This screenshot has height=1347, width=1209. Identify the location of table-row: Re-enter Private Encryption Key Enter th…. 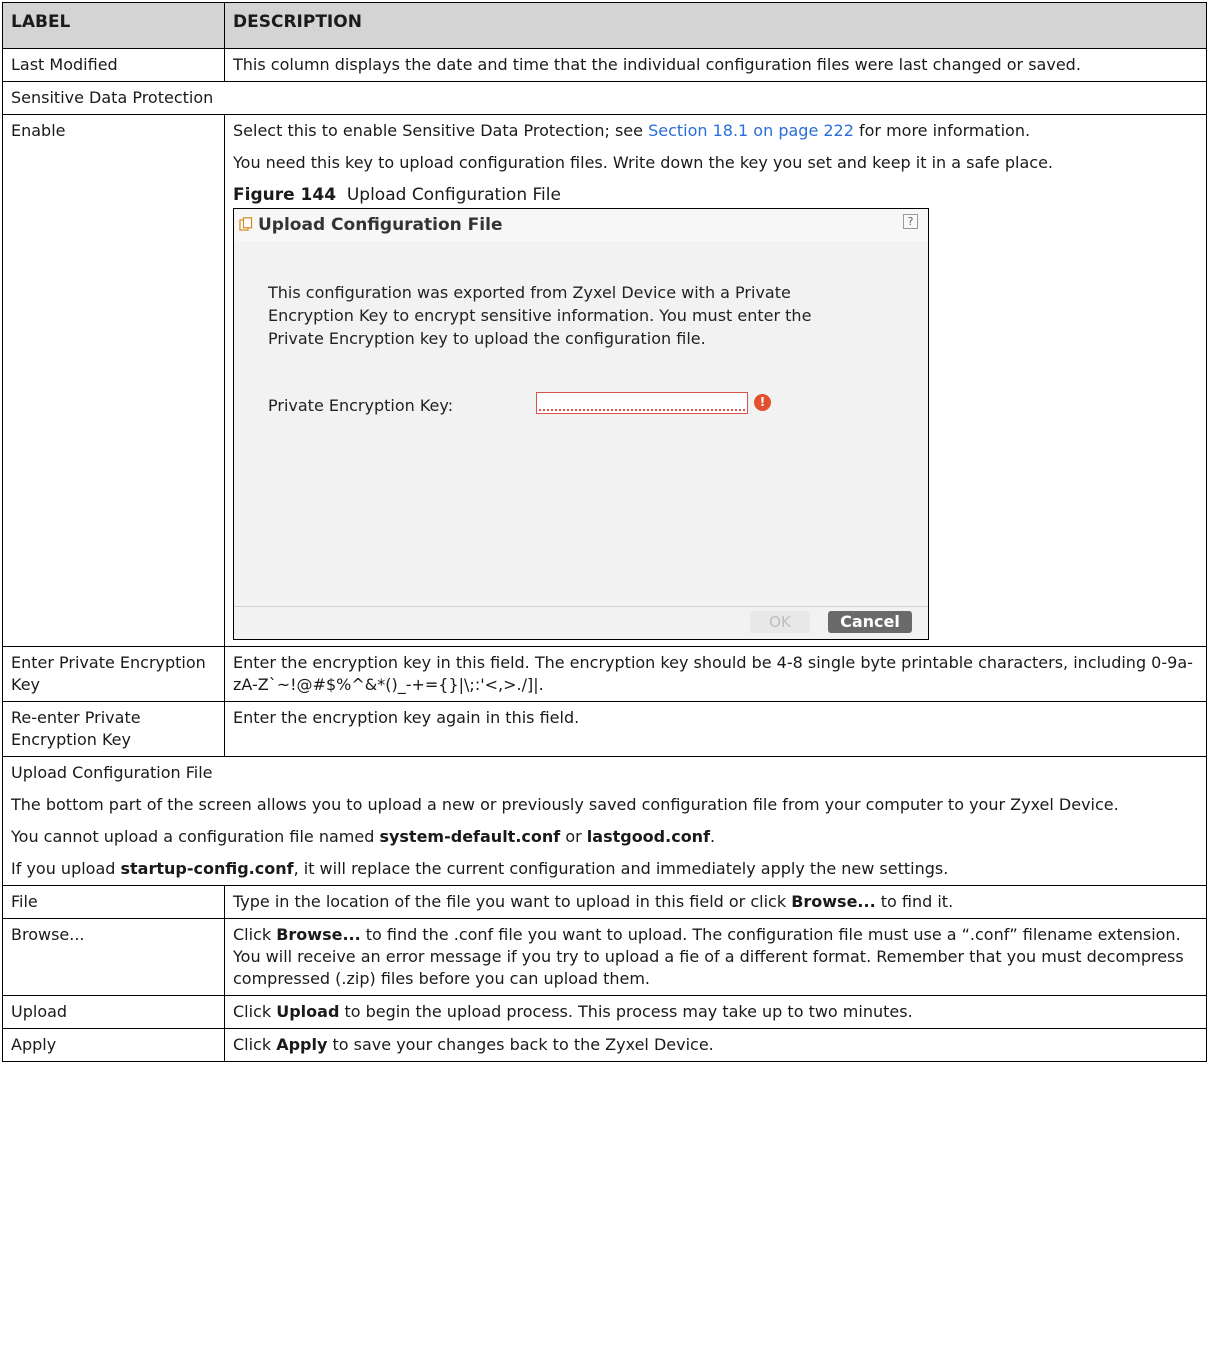
(604, 729).